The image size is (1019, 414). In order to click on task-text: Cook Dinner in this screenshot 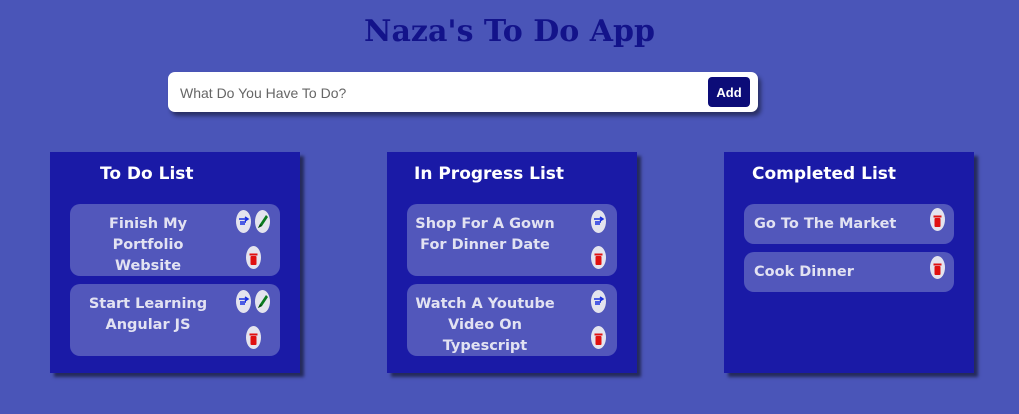, I will do `click(804, 272)`.